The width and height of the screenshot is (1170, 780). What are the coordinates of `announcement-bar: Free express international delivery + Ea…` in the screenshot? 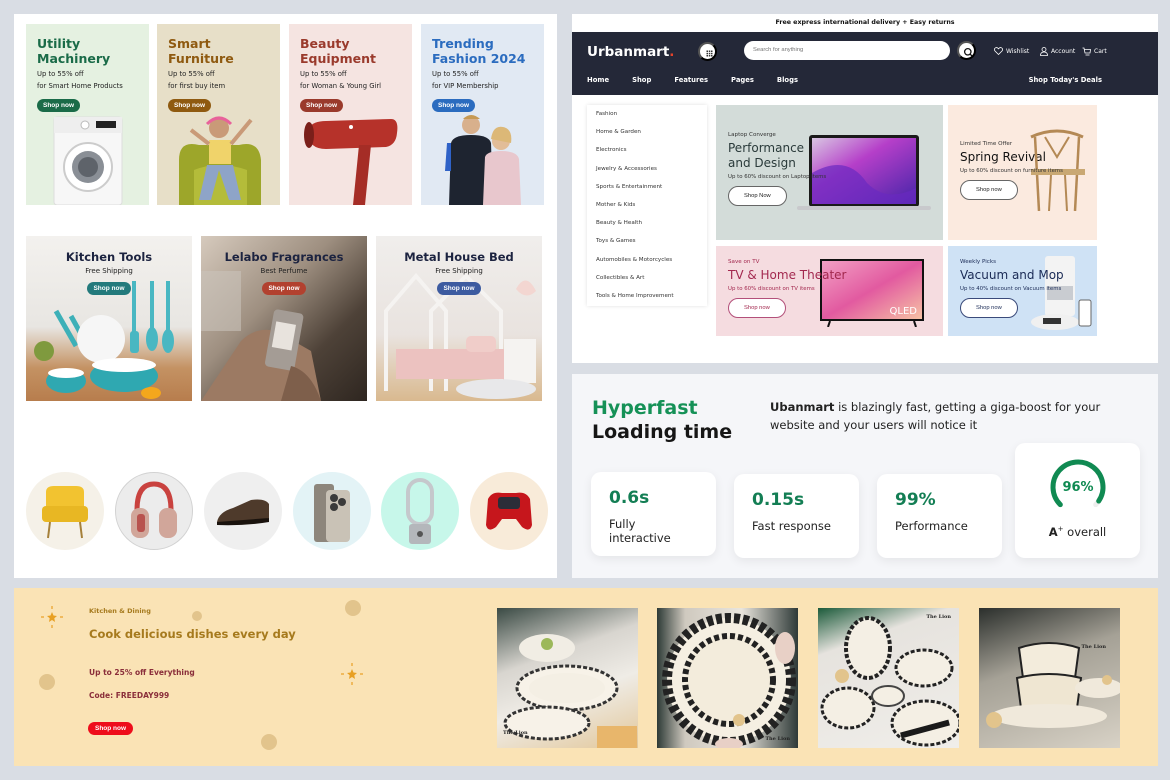 It's located at (865, 22).